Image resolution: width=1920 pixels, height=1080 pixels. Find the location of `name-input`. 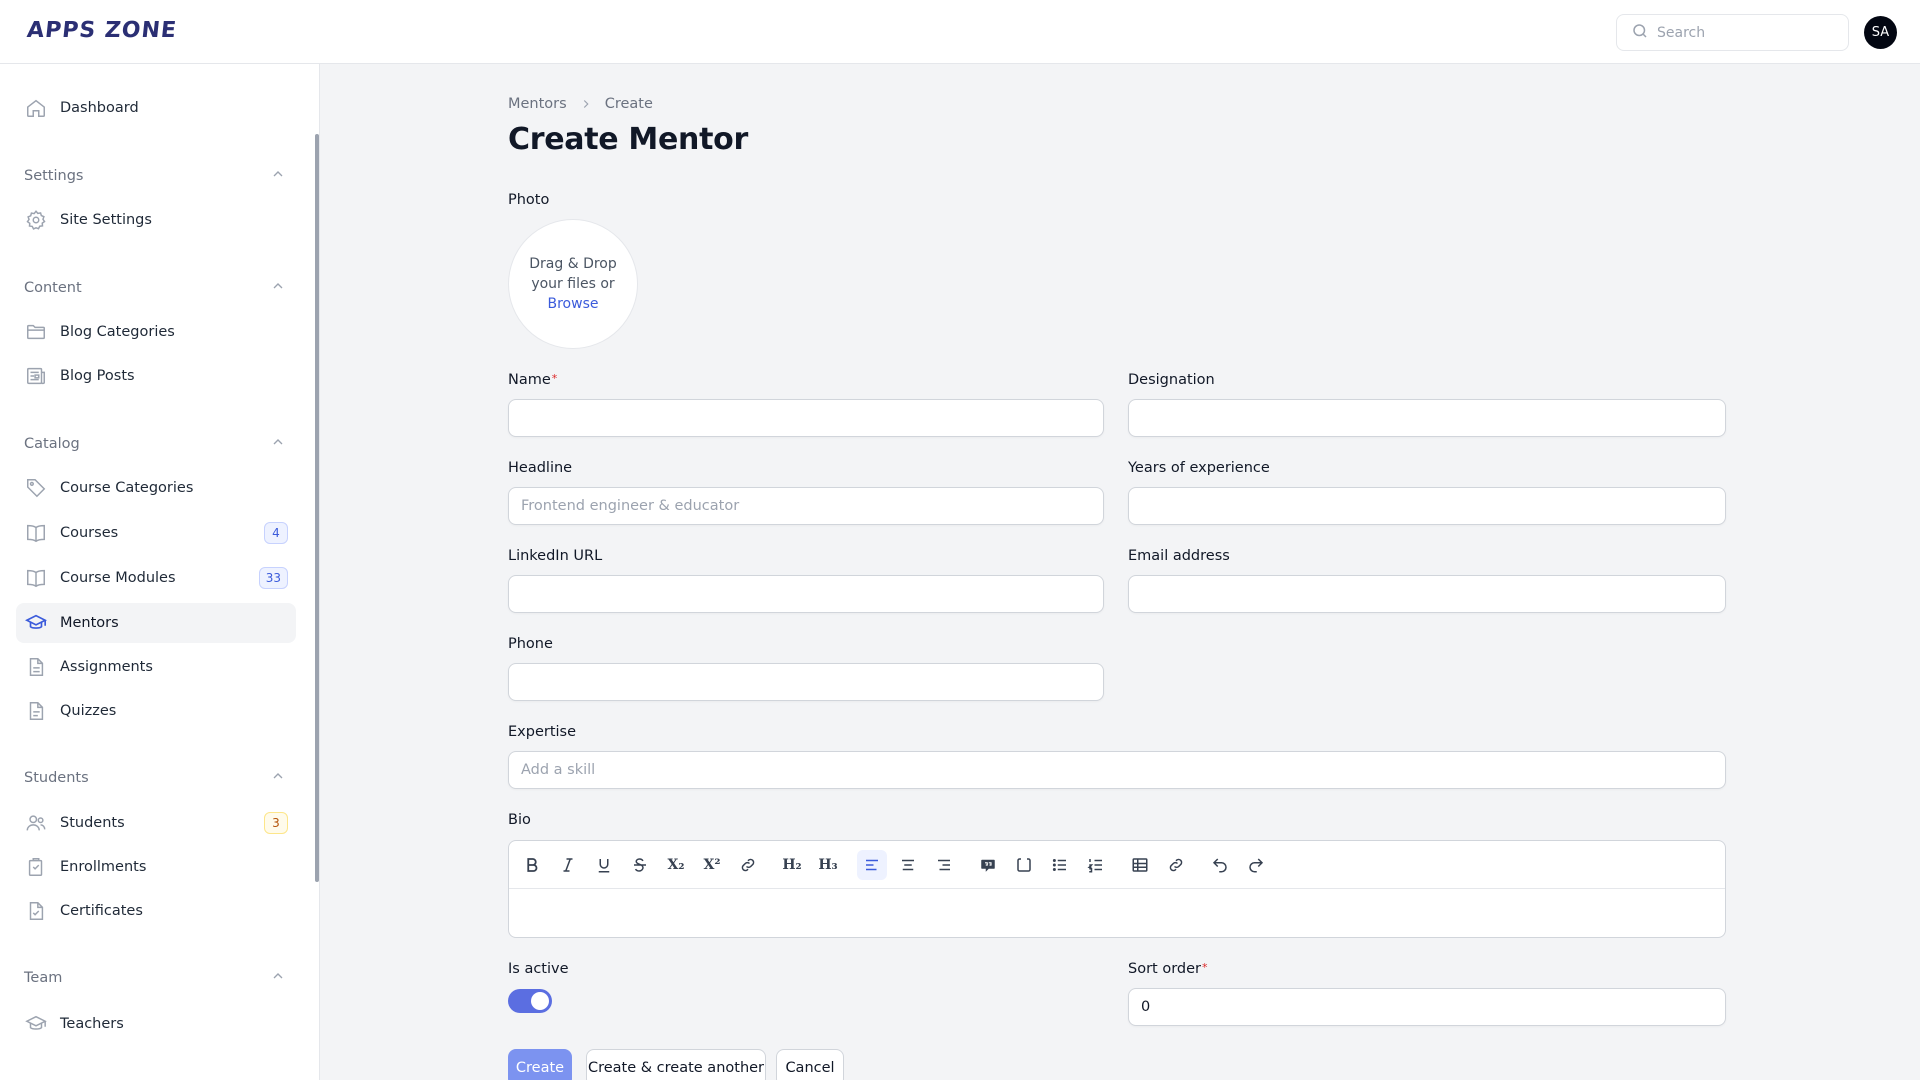

name-input is located at coordinates (806, 418).